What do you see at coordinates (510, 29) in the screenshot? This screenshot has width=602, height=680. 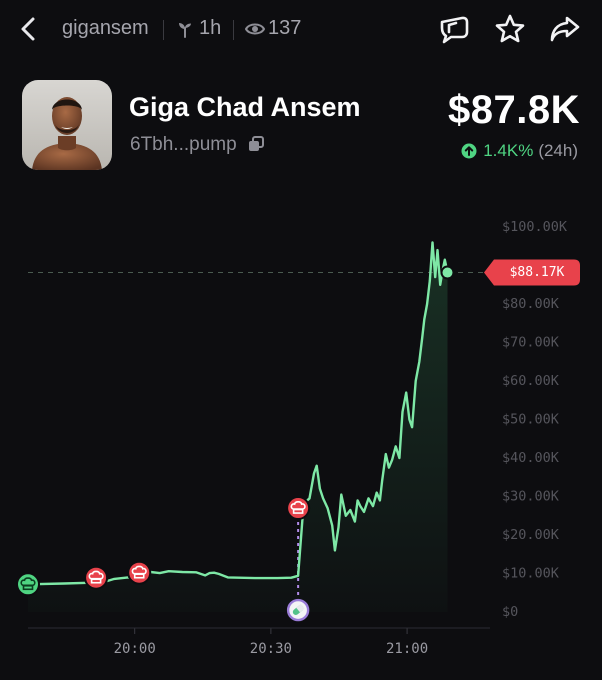 I see `star-icon` at bounding box center [510, 29].